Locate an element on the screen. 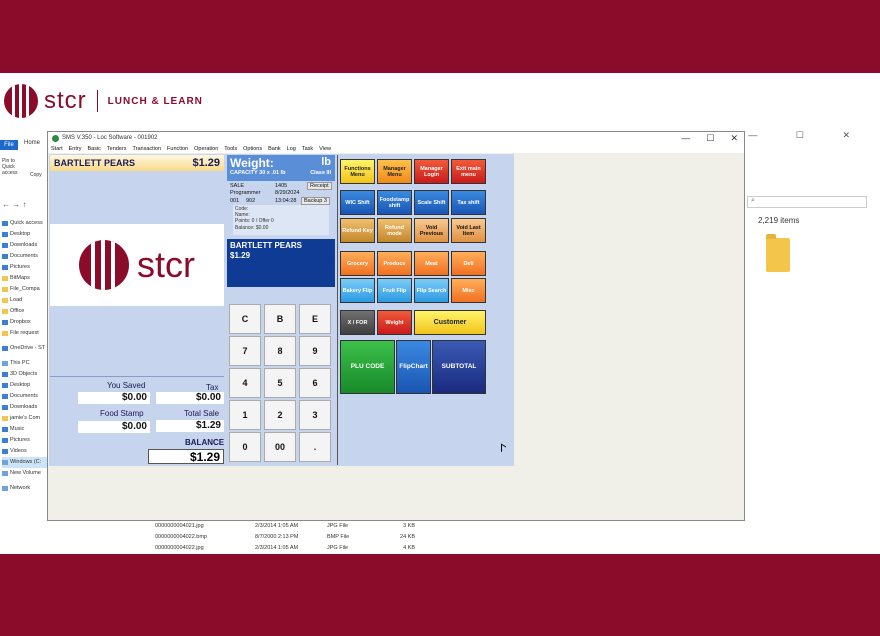  pos-title-bar: SMS V.350 - Loc Software - 001902 is located at coordinates (396, 138).